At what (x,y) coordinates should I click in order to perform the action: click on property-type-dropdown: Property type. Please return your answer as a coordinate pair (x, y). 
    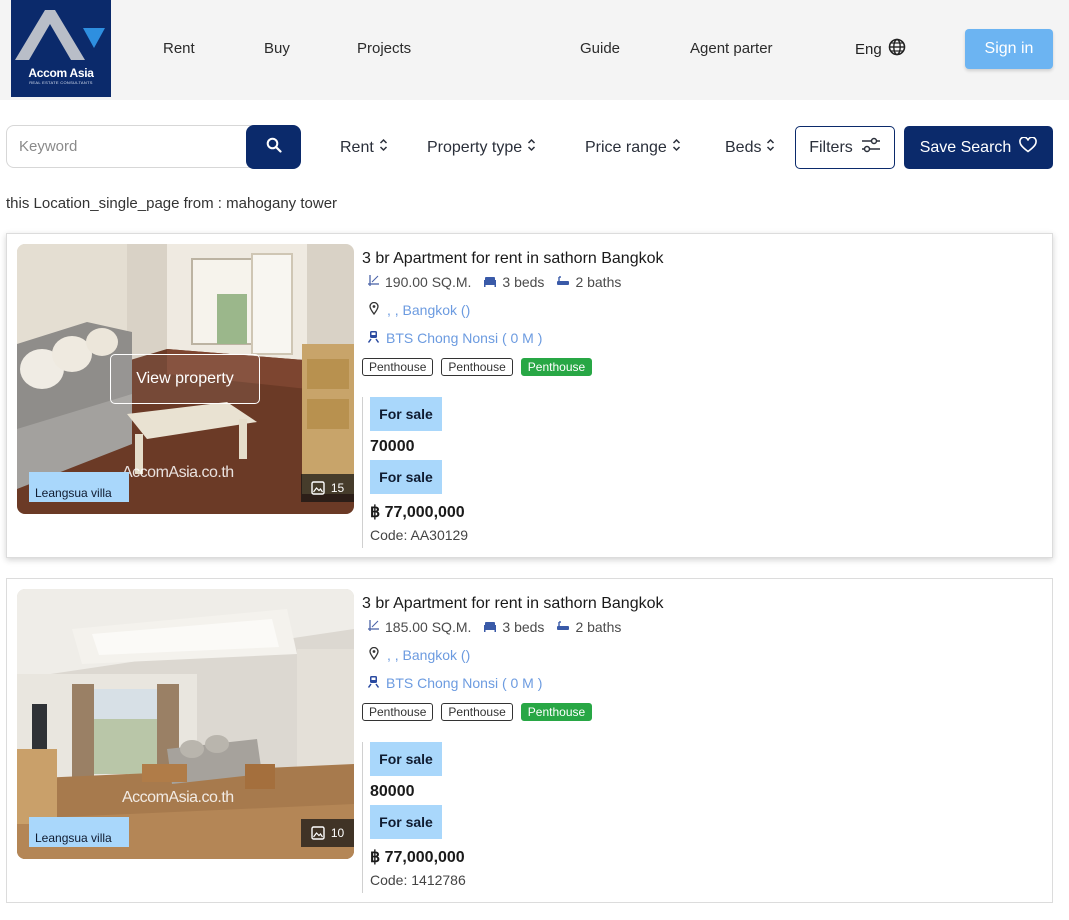
    Looking at the image, I should click on (481, 147).